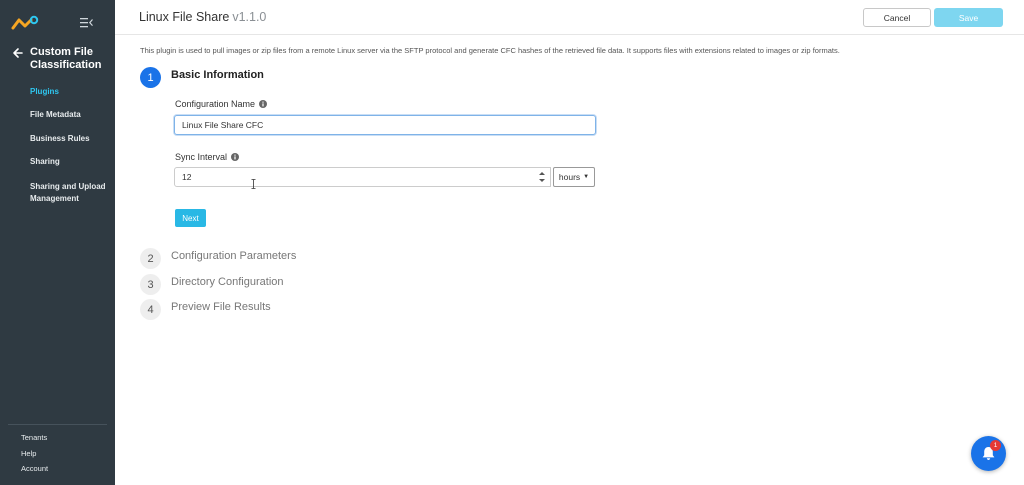 The width and height of the screenshot is (1024, 485). Describe the element at coordinates (150, 258) in the screenshot. I see `step-2-number: 2` at that location.